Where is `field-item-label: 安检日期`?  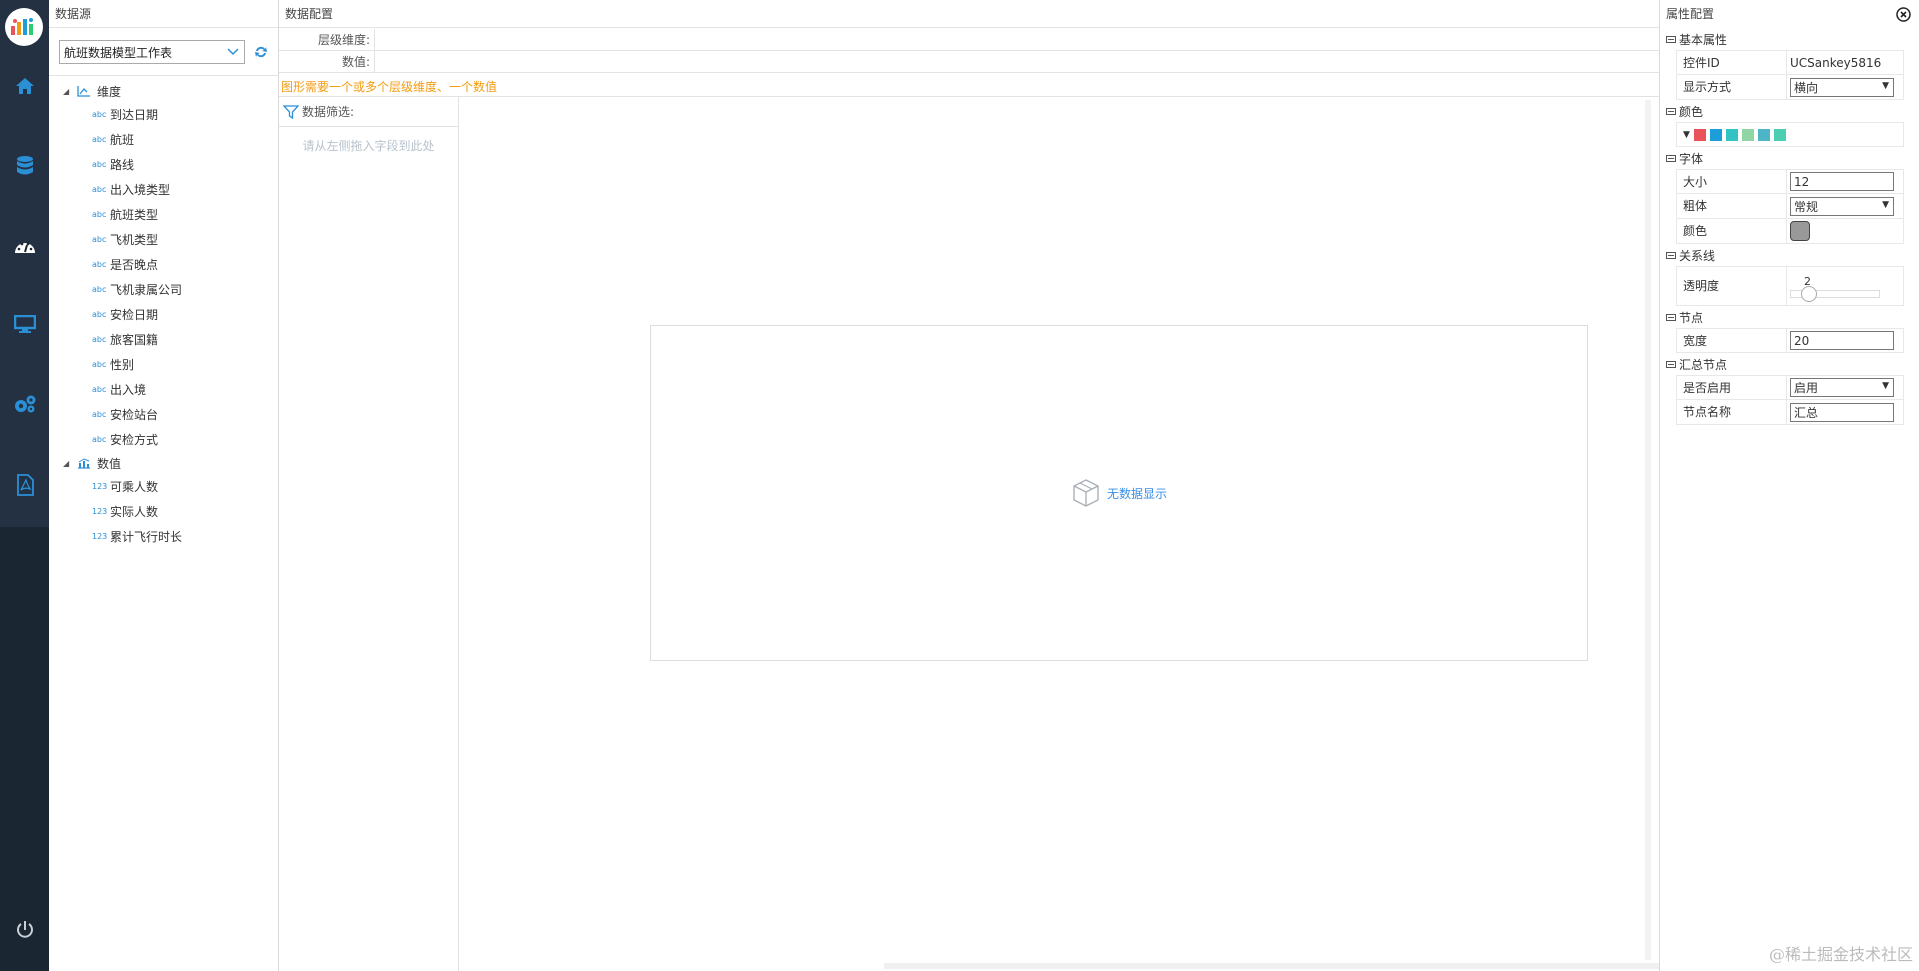
field-item-label: 安检日期 is located at coordinates (134, 315).